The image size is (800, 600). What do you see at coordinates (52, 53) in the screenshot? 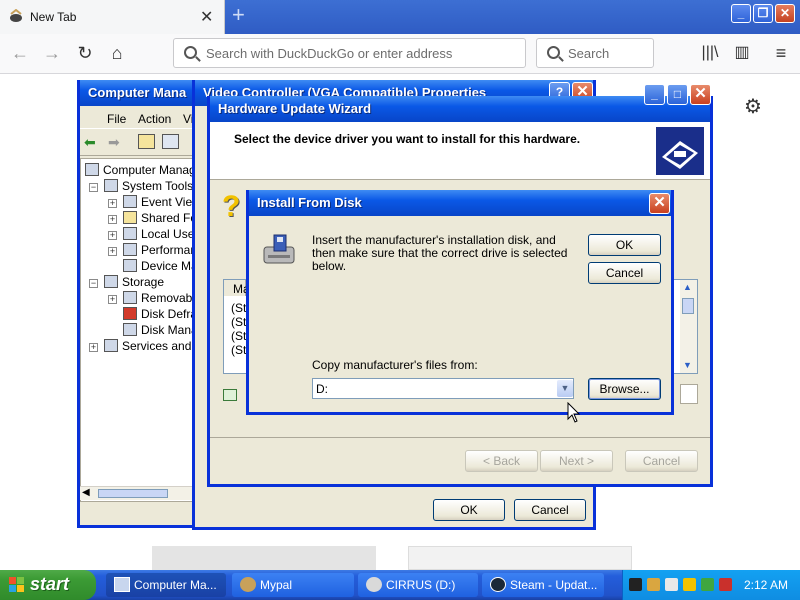
I see `forward-icon: →` at bounding box center [52, 53].